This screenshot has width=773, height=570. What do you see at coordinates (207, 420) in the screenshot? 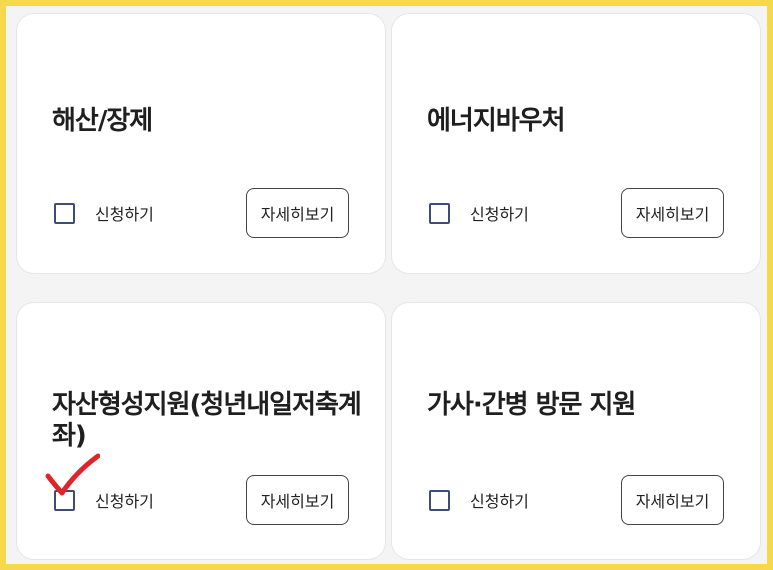
I see `card-title: 자산형성지원(청년내일저축계좌)` at bounding box center [207, 420].